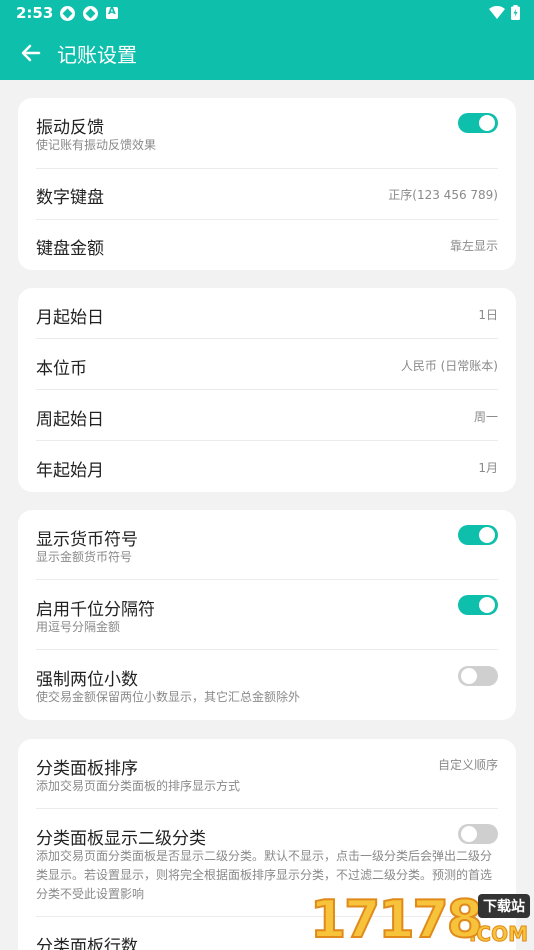 The width and height of the screenshot is (534, 950). I want to click on setting-label: 周起始日, so click(70, 420).